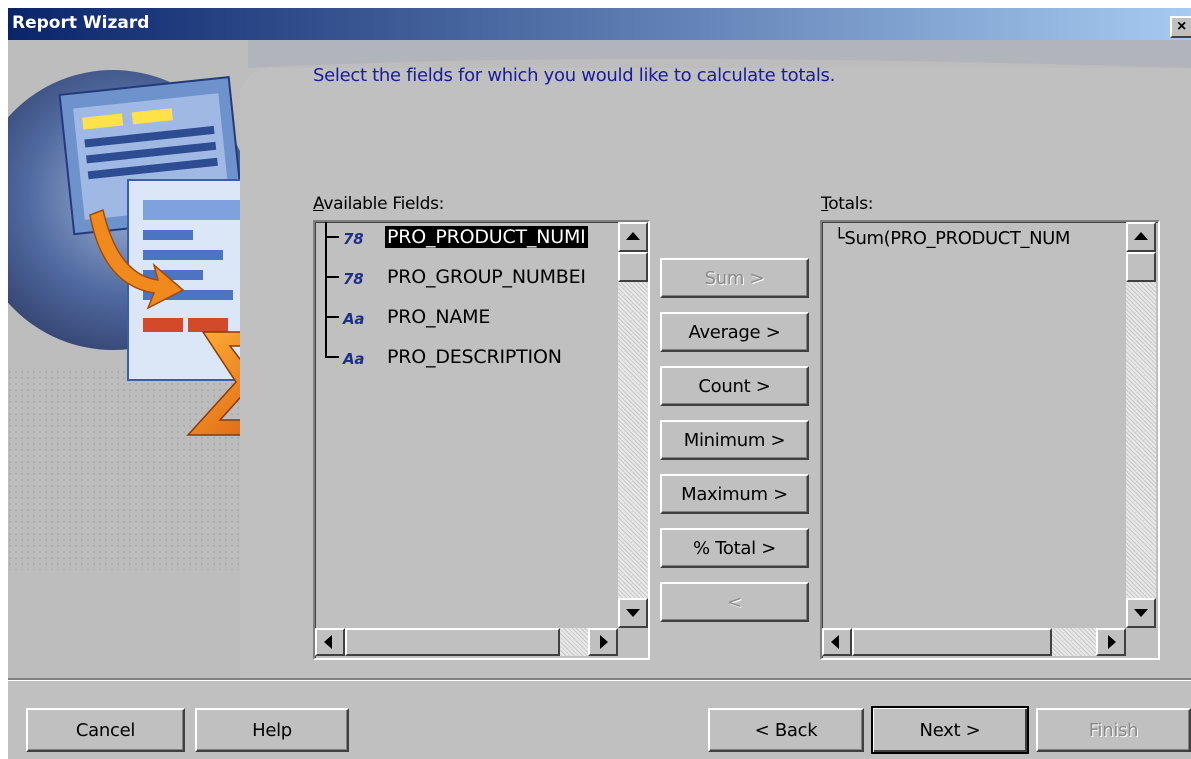  I want to click on next-button: Next >, so click(950, 730).